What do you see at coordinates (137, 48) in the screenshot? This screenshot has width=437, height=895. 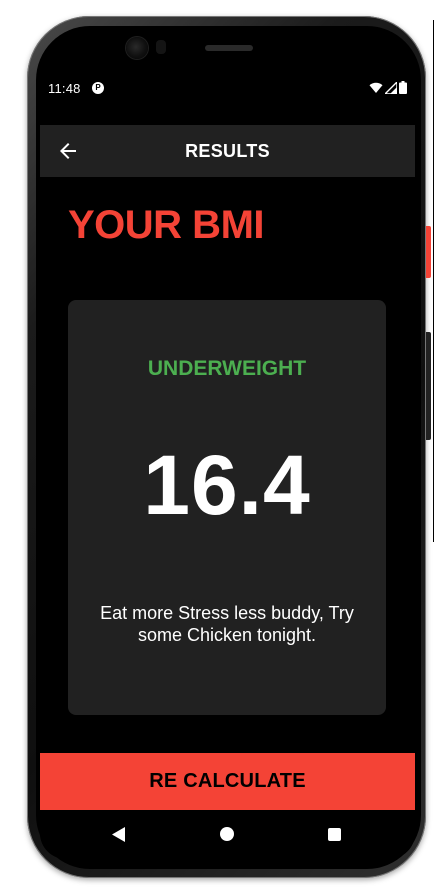 I see `front-camera` at bounding box center [137, 48].